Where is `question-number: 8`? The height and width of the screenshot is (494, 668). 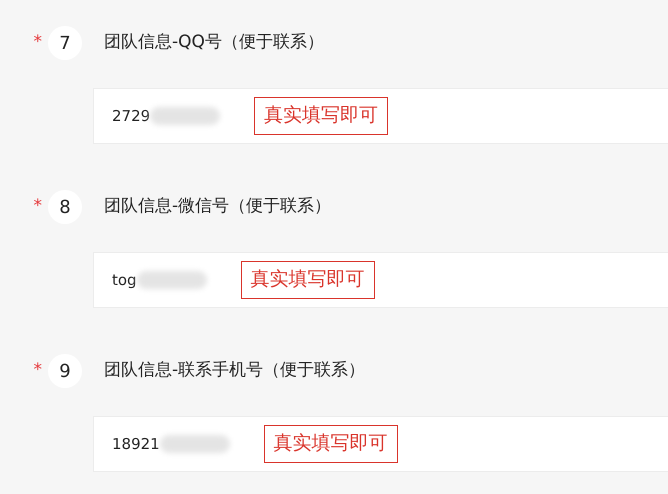
question-number: 8 is located at coordinates (65, 207).